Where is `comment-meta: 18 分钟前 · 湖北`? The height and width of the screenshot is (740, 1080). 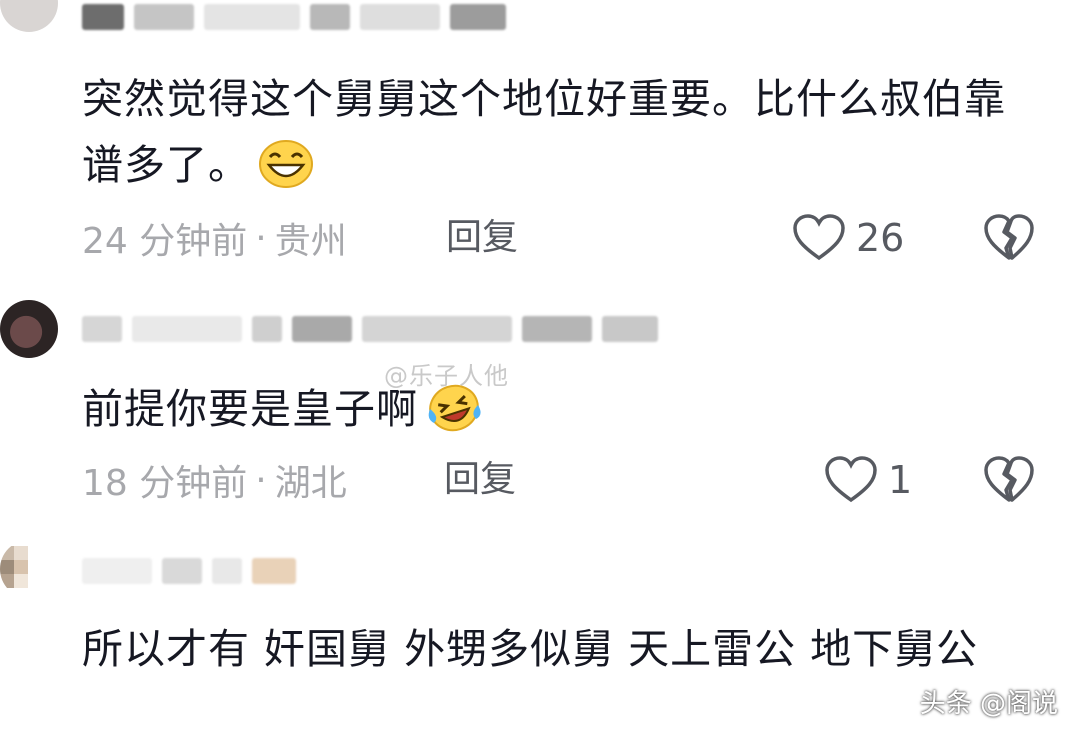
comment-meta: 18 分钟前 · 湖北 is located at coordinates (214, 480).